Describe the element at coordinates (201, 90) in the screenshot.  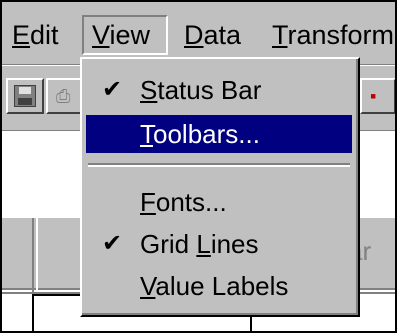
I see `menu-item-label: Status Bar` at that location.